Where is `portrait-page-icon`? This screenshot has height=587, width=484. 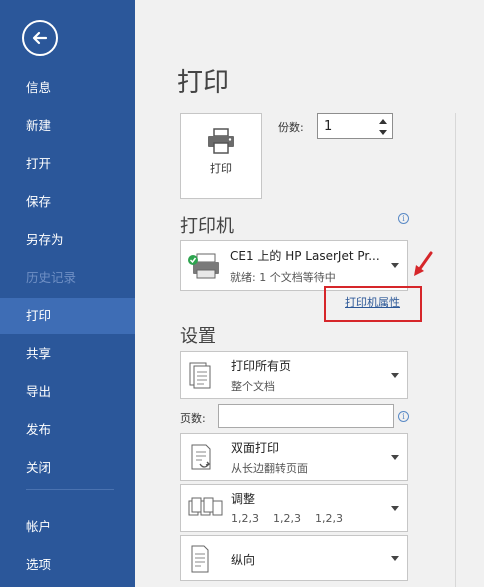 portrait-page-icon is located at coordinates (200, 559).